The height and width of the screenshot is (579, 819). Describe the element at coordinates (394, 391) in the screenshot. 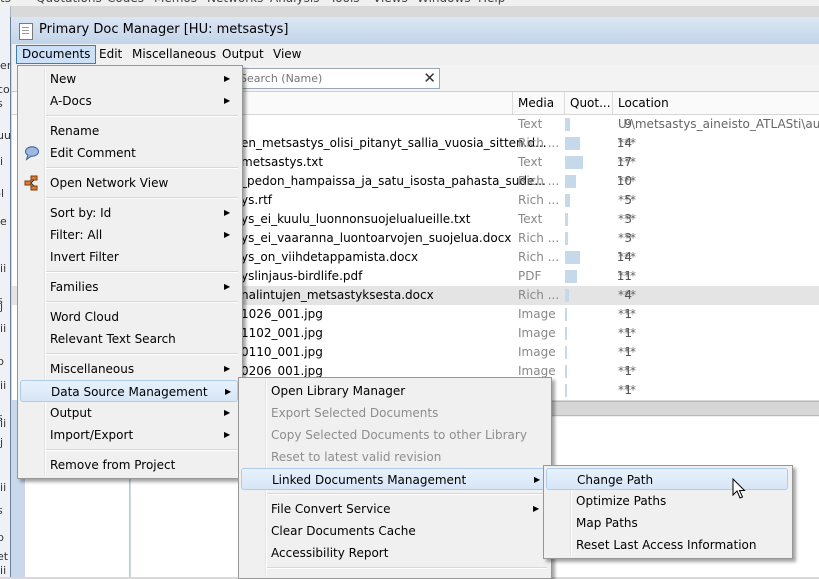

I see `menu-item-open-library-manager: Open Library Manager` at that location.